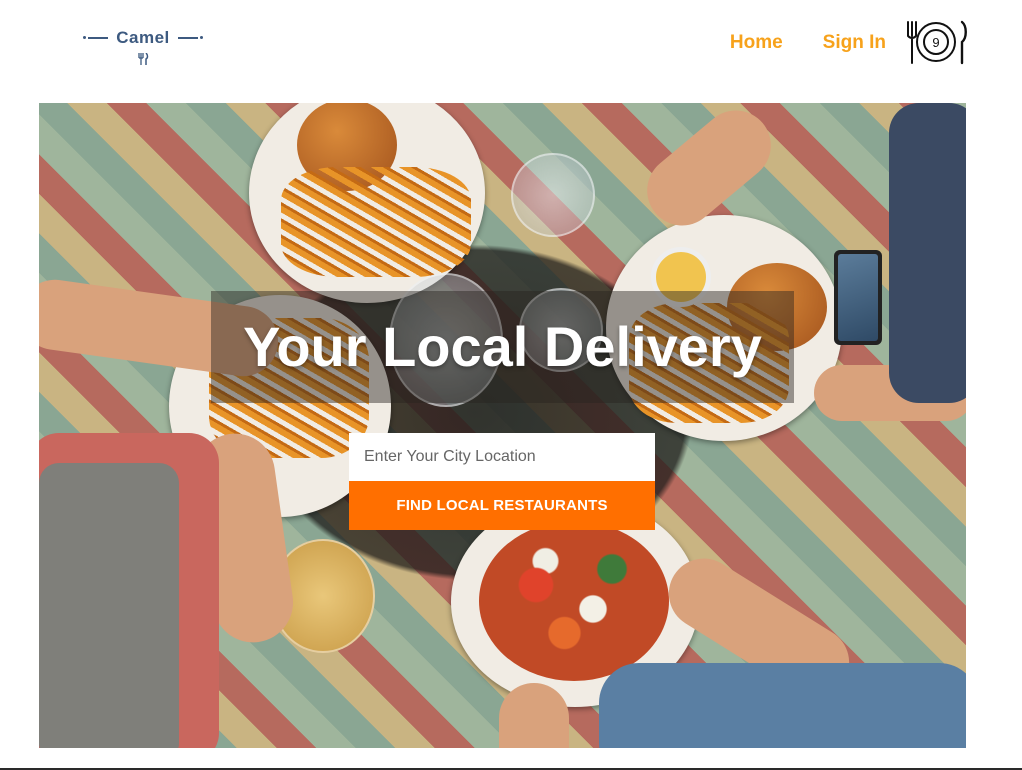  I want to click on hero-headline: Your Local Delivery, so click(502, 346).